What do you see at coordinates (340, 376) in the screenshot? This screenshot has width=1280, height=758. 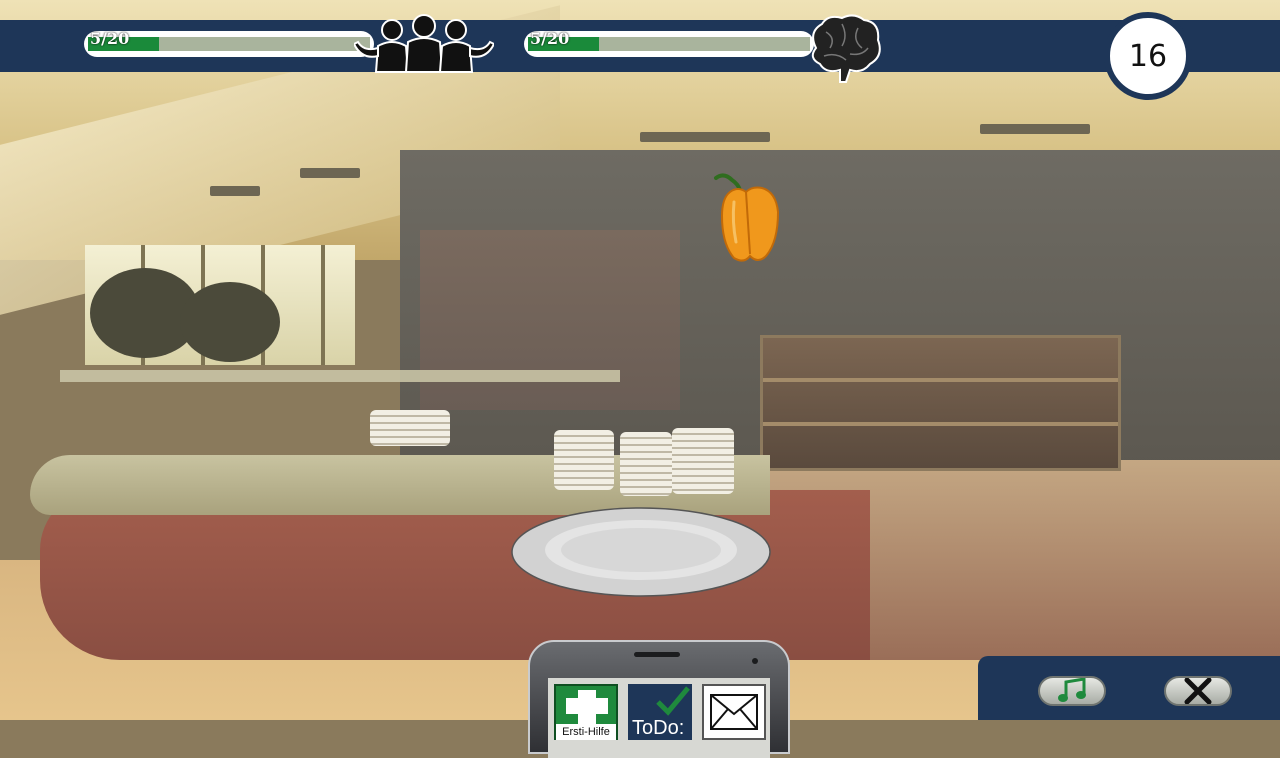 I see `sneeze-guard` at bounding box center [340, 376].